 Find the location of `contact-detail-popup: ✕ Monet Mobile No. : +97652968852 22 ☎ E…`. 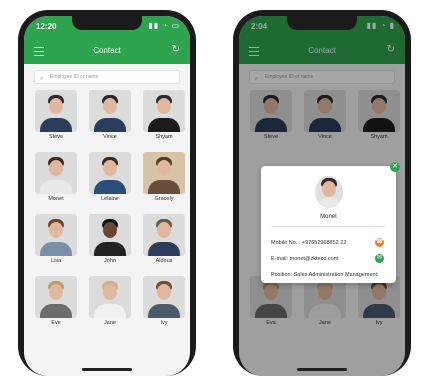

contact-detail-popup: ✕ Monet Mobile No. : +97652968852 22 ☎ E… is located at coordinates (330, 222).